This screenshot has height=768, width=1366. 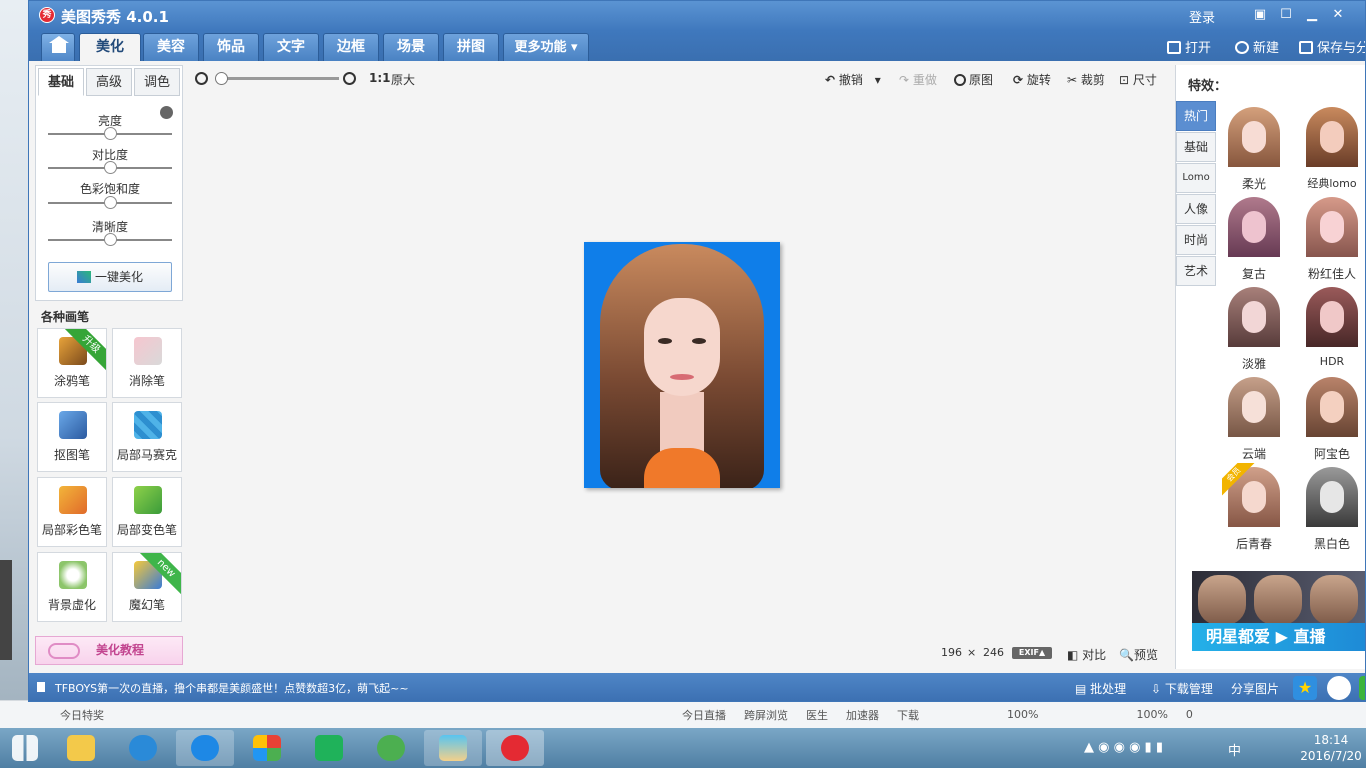 I want to click on category-fashion: 时尚, so click(x=1196, y=240).